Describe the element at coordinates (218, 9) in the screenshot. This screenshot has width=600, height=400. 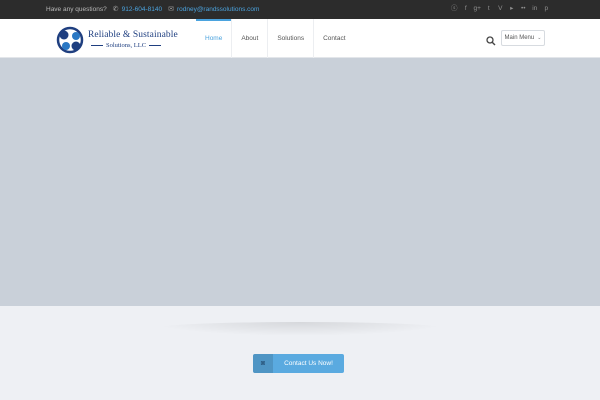
I see `email-address: rodney@randssolutions.com` at that location.